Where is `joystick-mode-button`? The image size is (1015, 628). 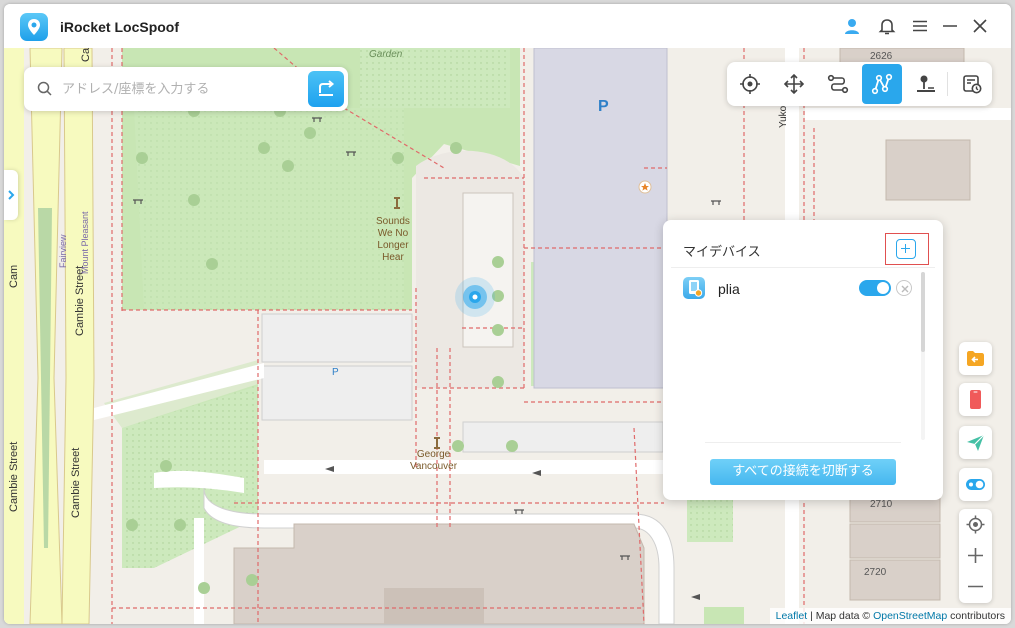
joystick-mode-button is located at coordinates (794, 84).